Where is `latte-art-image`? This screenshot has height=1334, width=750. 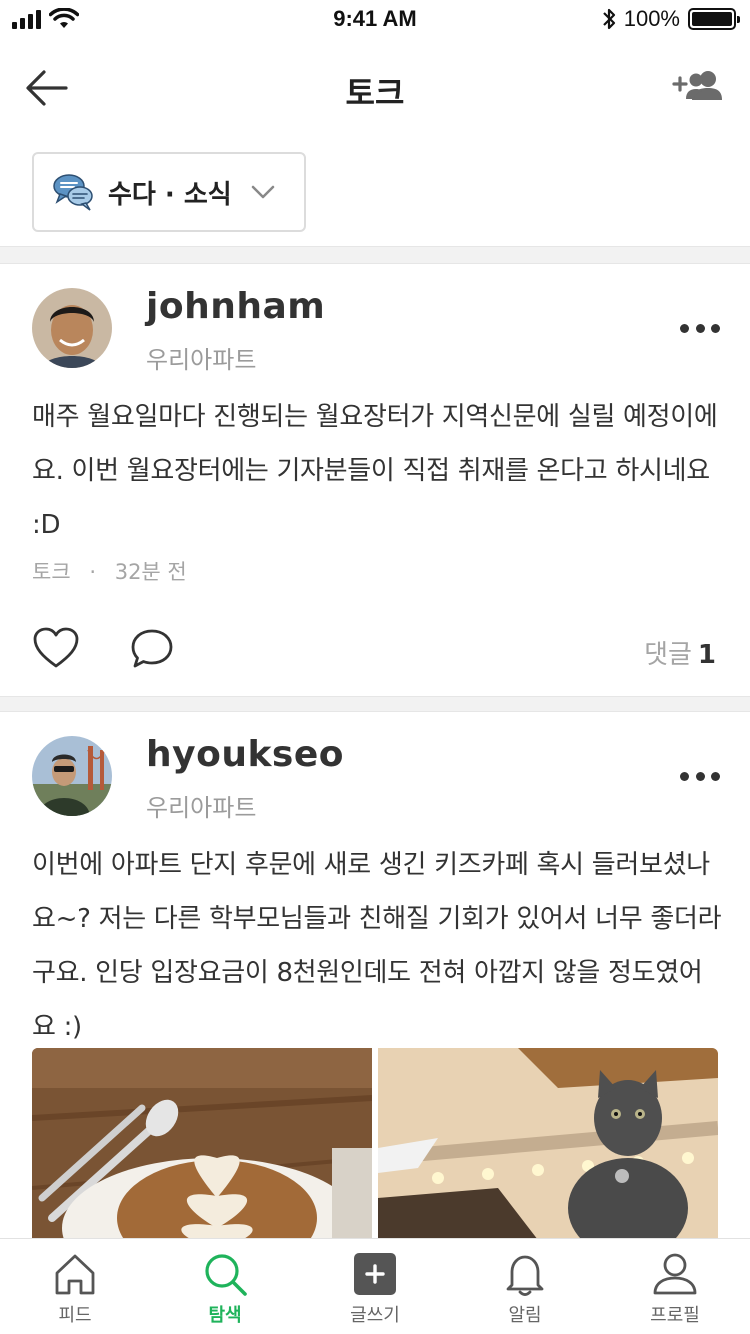
latte-art-image is located at coordinates (202, 1144).